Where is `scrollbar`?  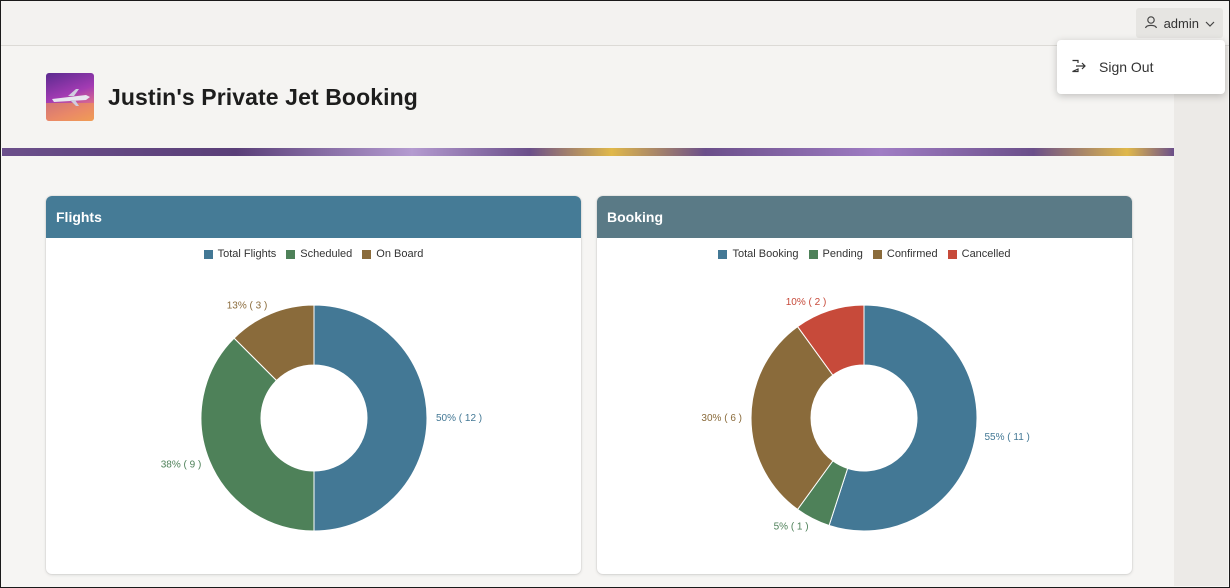 scrollbar is located at coordinates (1201, 316).